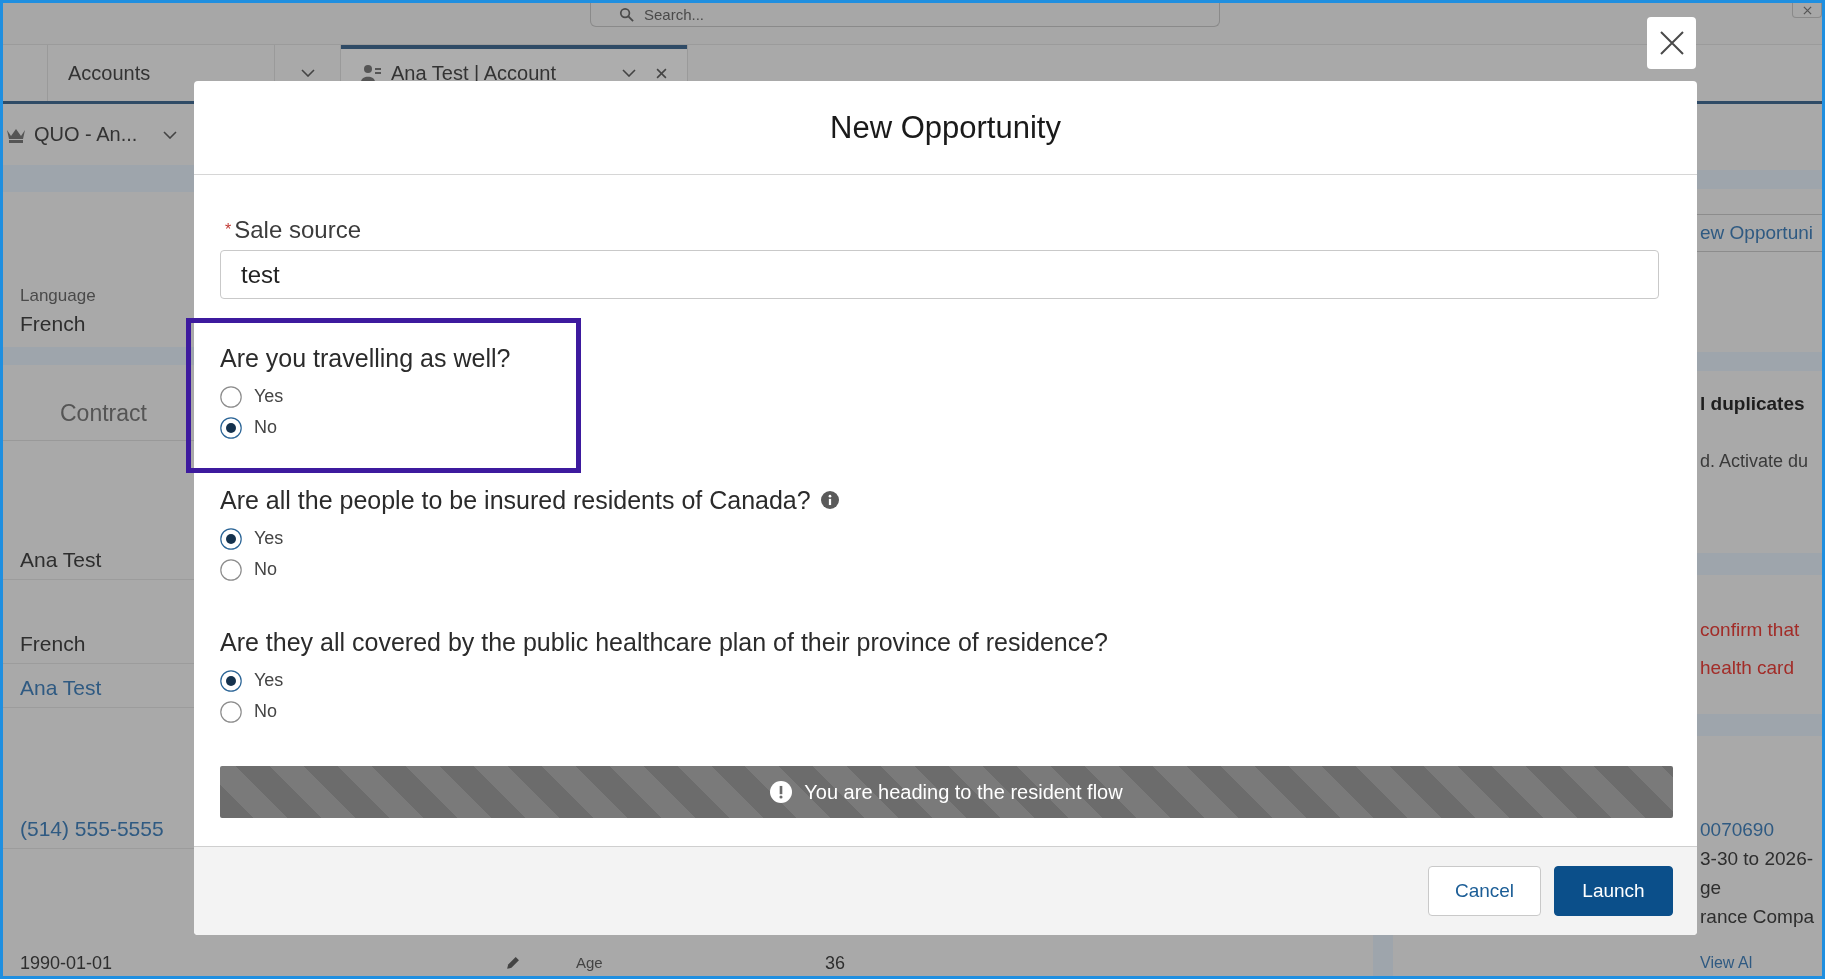 Image resolution: width=1825 pixels, height=979 pixels. Describe the element at coordinates (371, 73) in the screenshot. I see `person-icon` at that location.